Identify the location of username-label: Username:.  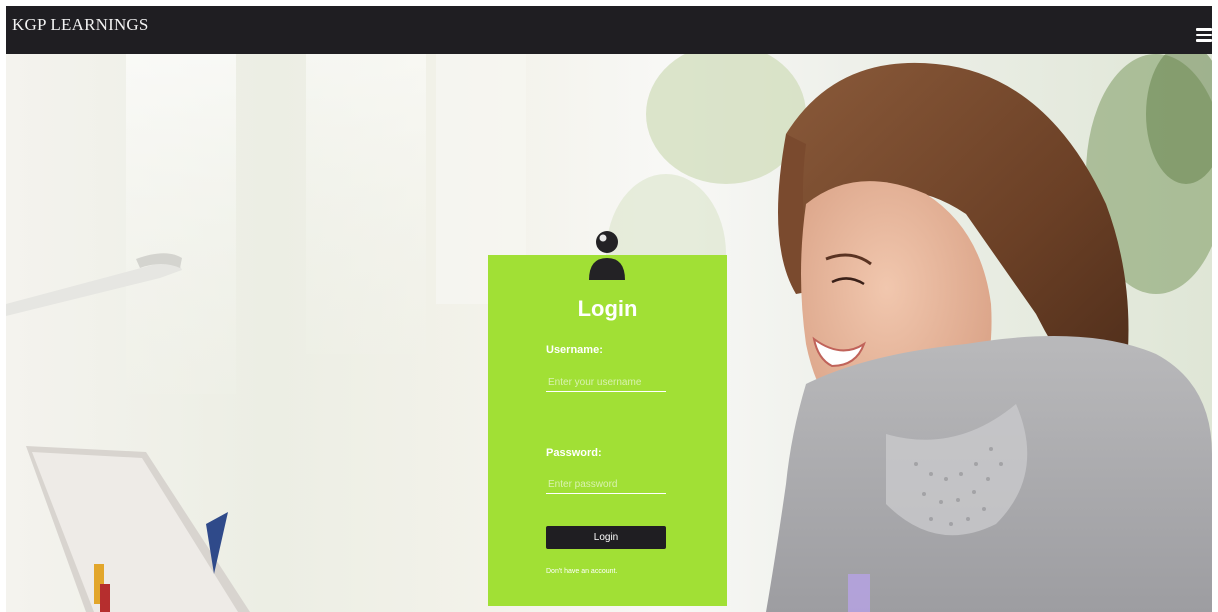
(574, 350).